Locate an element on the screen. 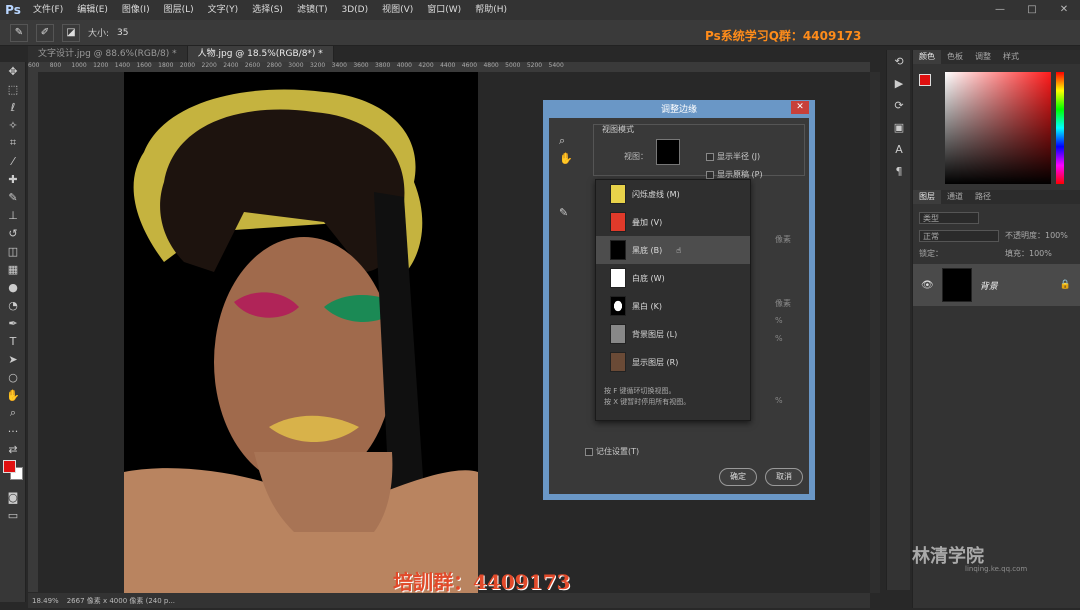 The height and width of the screenshot is (610, 1080). foreground-color is located at coordinates (9, 466).